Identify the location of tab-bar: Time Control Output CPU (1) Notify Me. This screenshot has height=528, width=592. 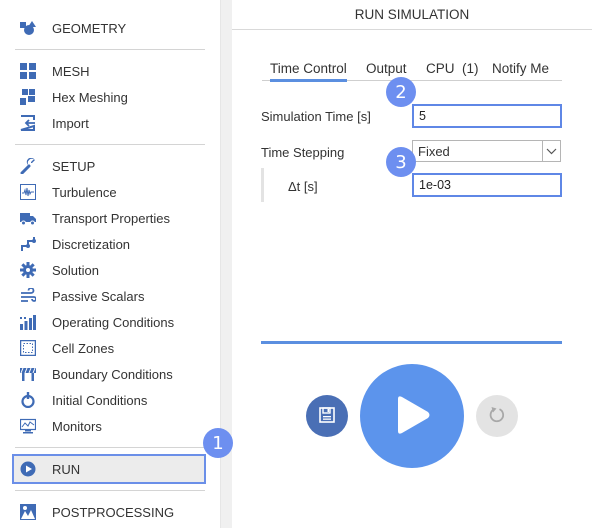
(412, 69).